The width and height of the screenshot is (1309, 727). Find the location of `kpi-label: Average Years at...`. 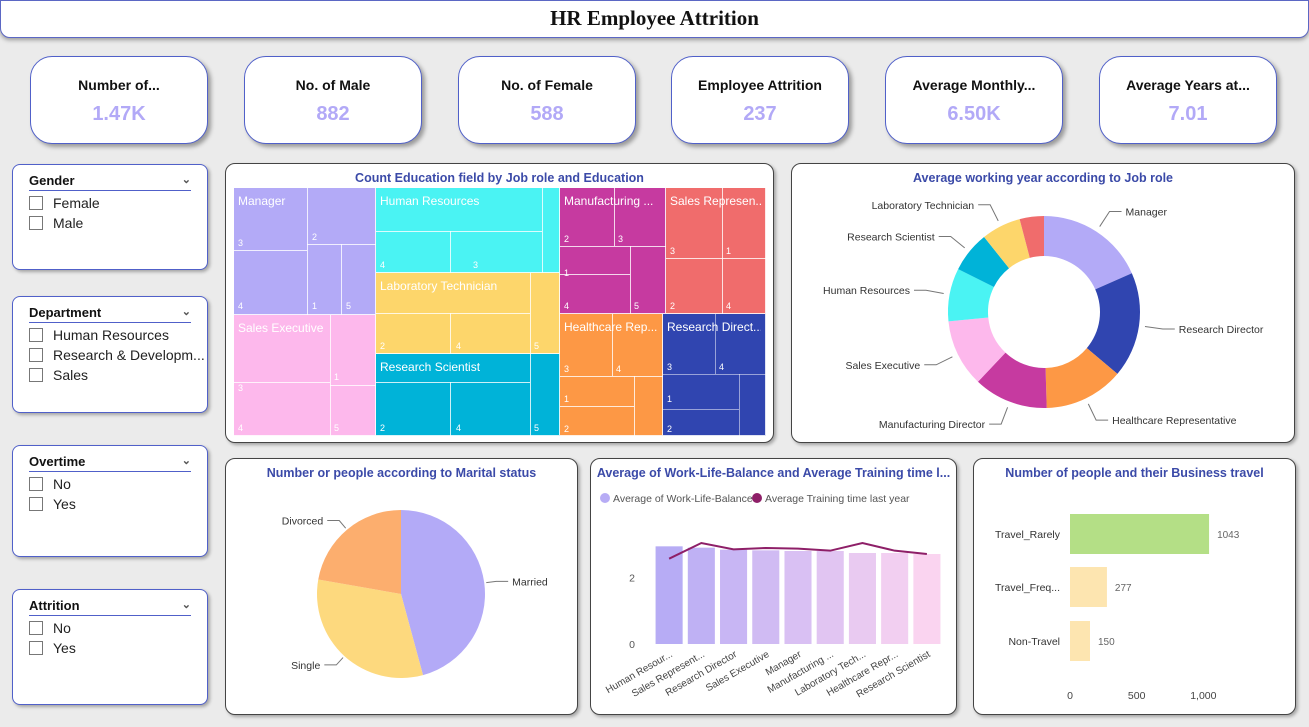

kpi-label: Average Years at... is located at coordinates (1188, 85).